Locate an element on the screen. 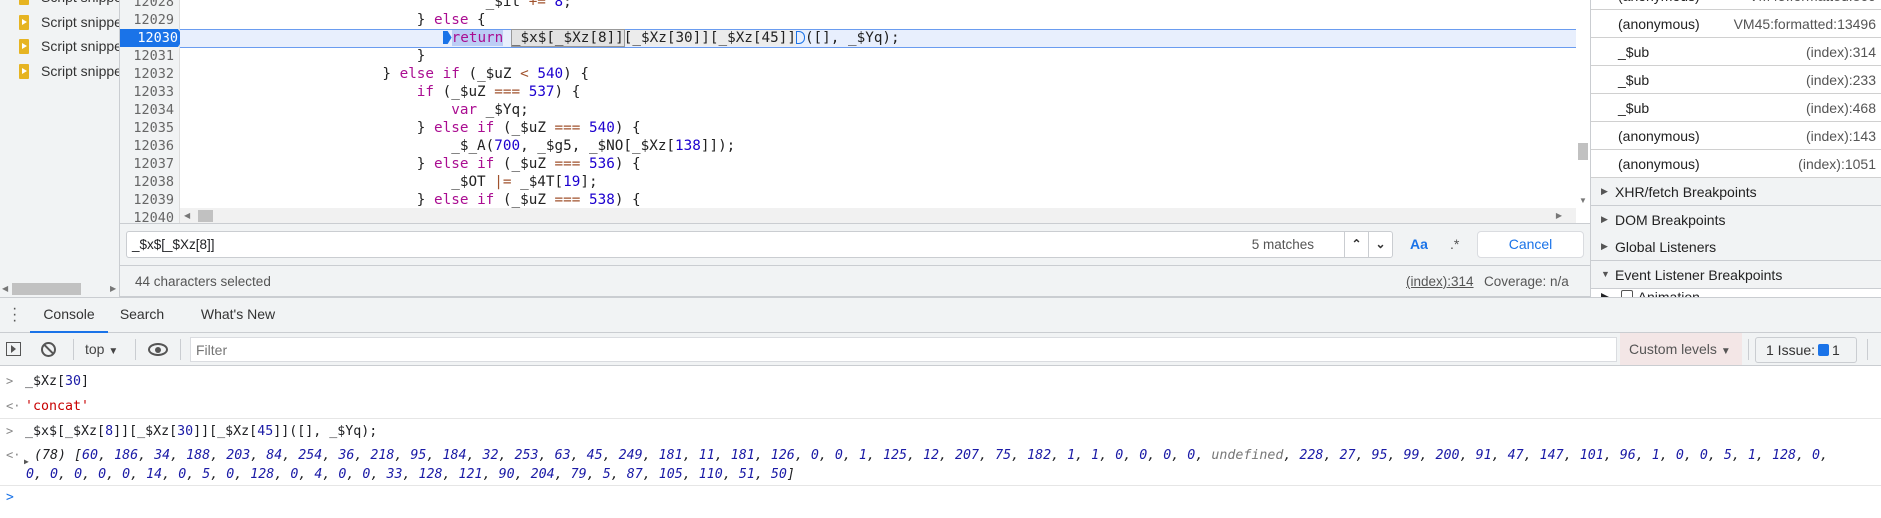 The image size is (1881, 518). editor-horizontal-scrollbar: ◀ ▶ is located at coordinates (878, 215).